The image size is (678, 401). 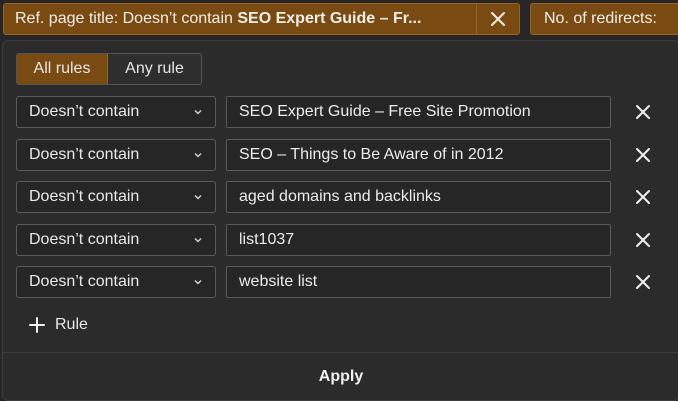 I want to click on match-any-rule-button: Any rule, so click(x=154, y=69).